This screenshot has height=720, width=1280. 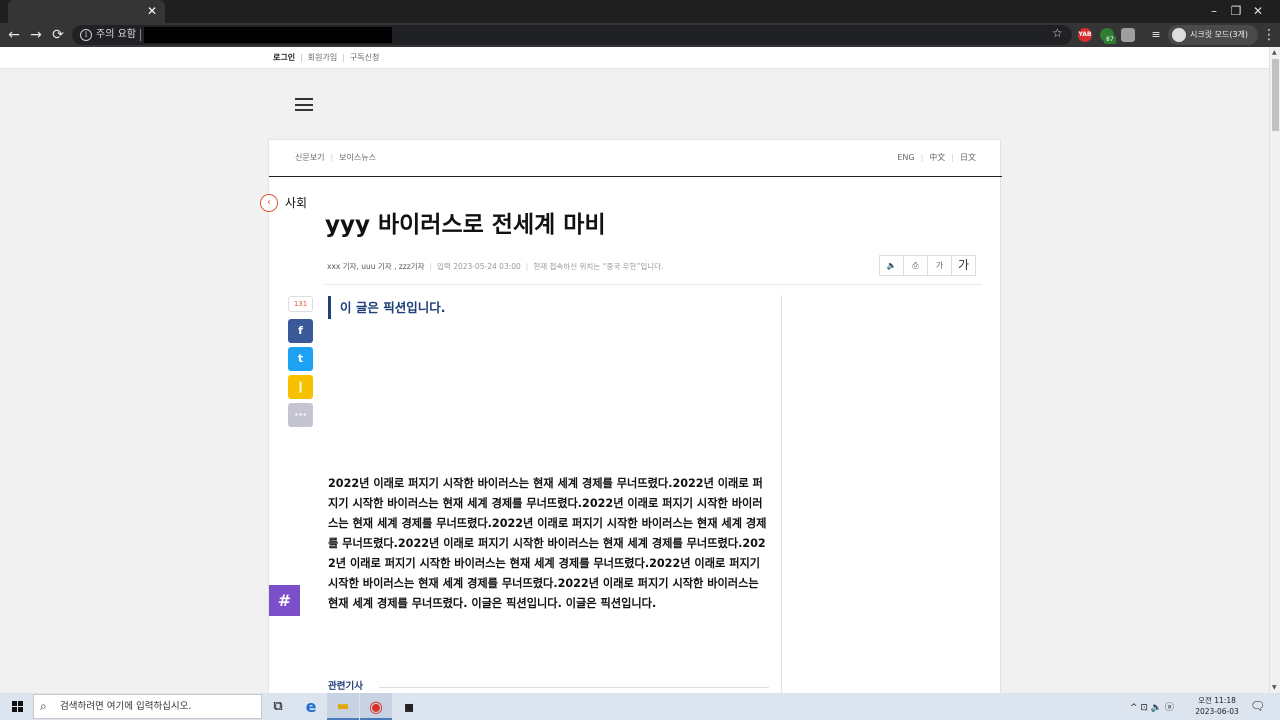 I want to click on scroll-down-icon: ▼, so click(x=1274, y=687).